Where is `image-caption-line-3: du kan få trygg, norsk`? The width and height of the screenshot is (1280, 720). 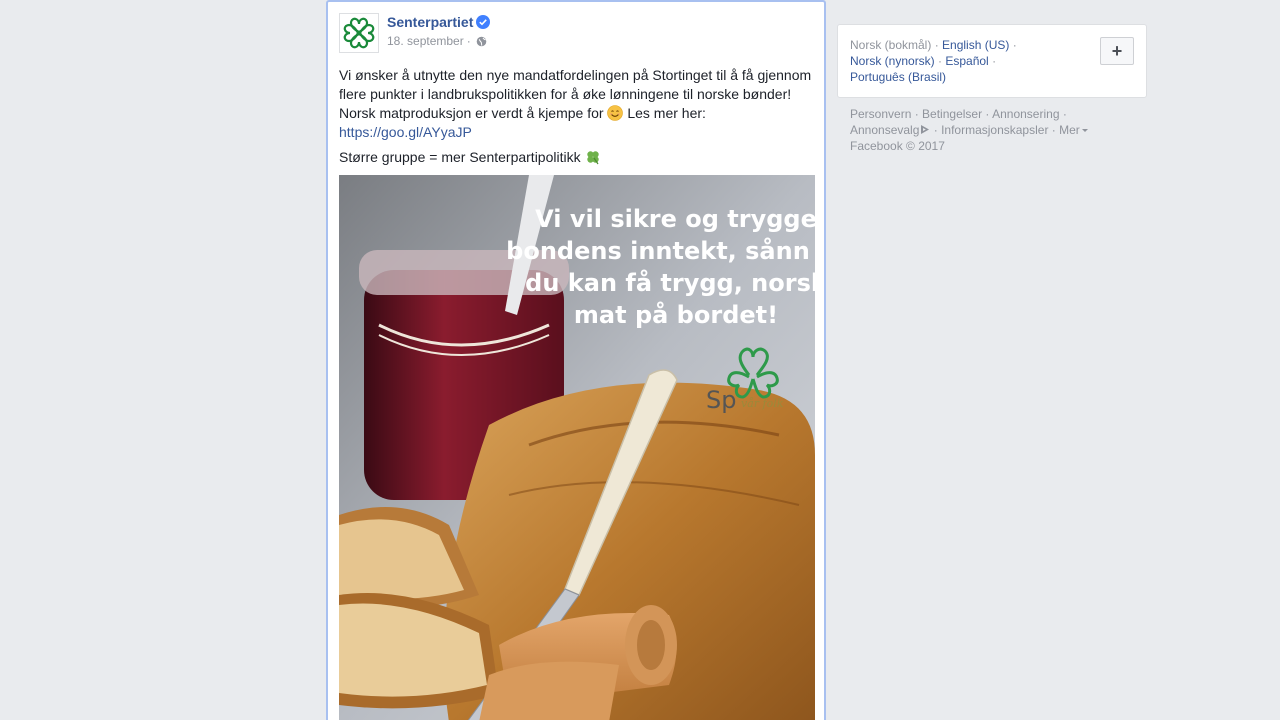
image-caption-line-3: du kan få trygg, norsk is located at coordinates (670, 282).